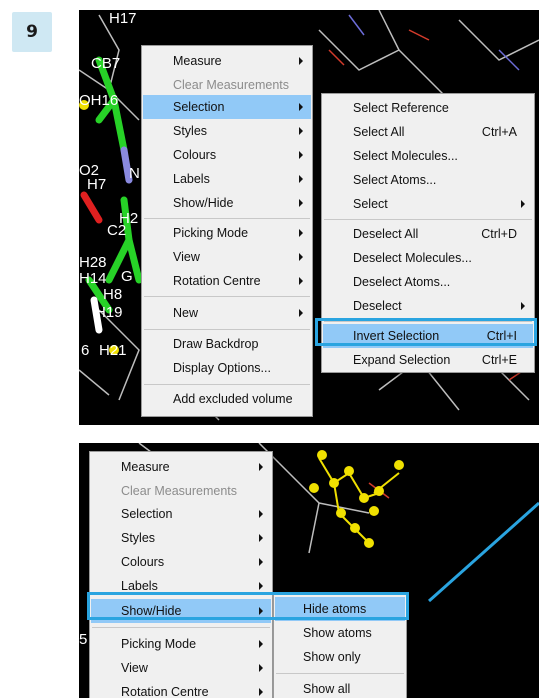  Describe the element at coordinates (113, 350) in the screenshot. I see `atom-label: H21` at that location.